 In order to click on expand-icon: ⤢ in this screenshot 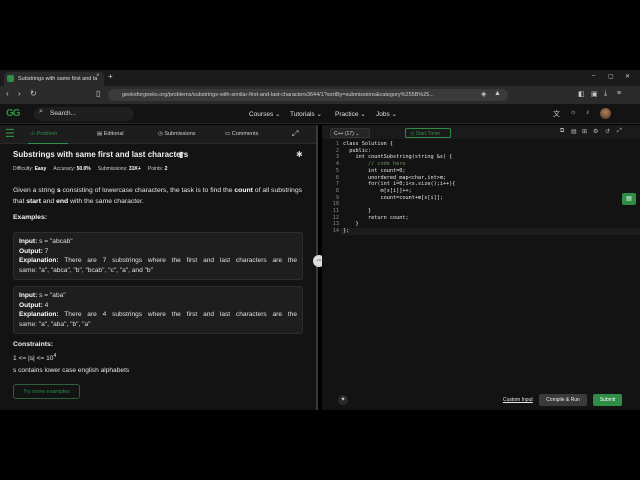, I will do `click(295, 134)`.